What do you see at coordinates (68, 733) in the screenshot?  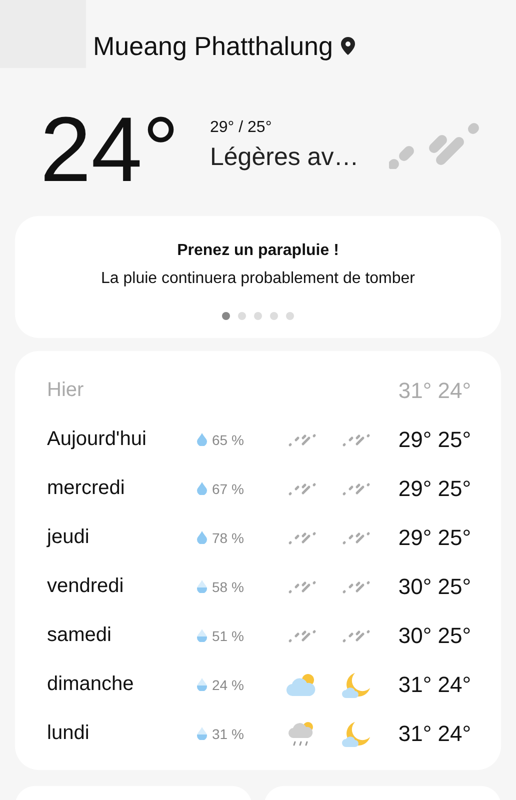 I see `day-label: lundi` at bounding box center [68, 733].